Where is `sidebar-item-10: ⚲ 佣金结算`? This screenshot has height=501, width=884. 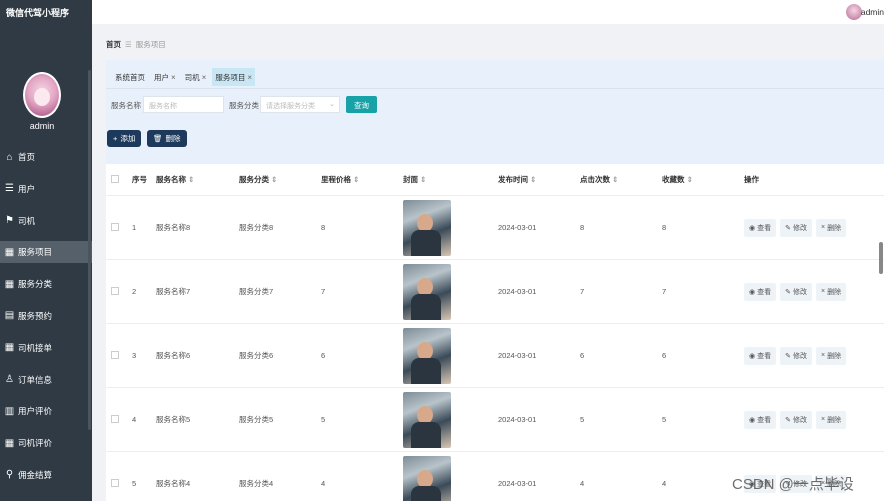
sidebar-item-10: ⚲ 佣金结算 is located at coordinates (46, 475).